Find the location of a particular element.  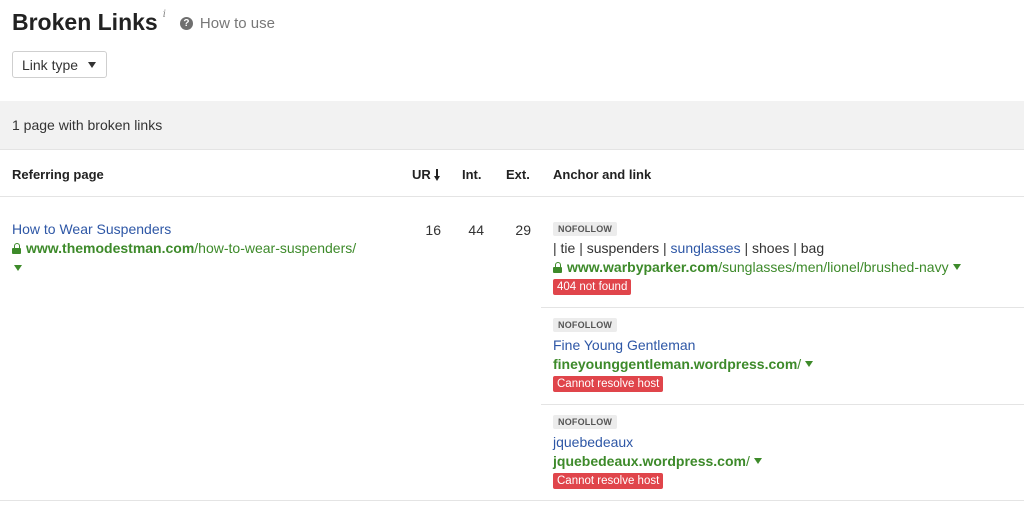

column-header-ur: UR is located at coordinates (426, 174).